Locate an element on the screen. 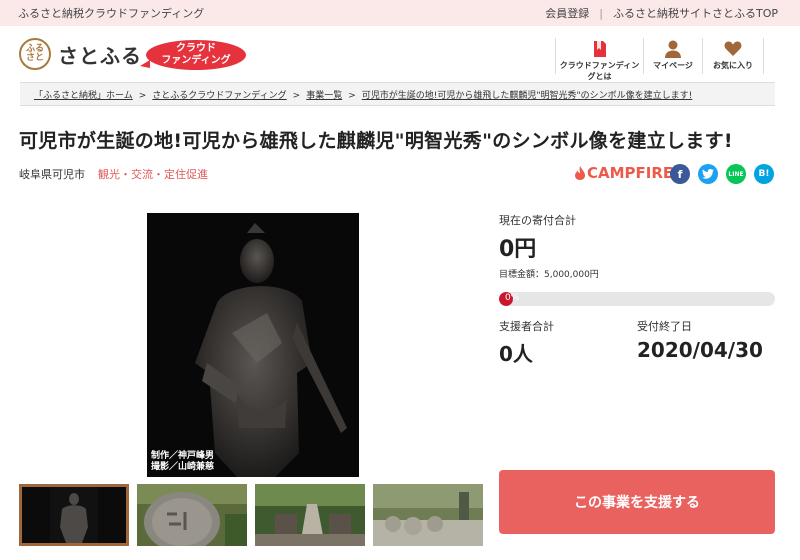 This screenshot has width=800, height=560. site-name: ふるさと納税クラウドファンディング is located at coordinates (111, 13).